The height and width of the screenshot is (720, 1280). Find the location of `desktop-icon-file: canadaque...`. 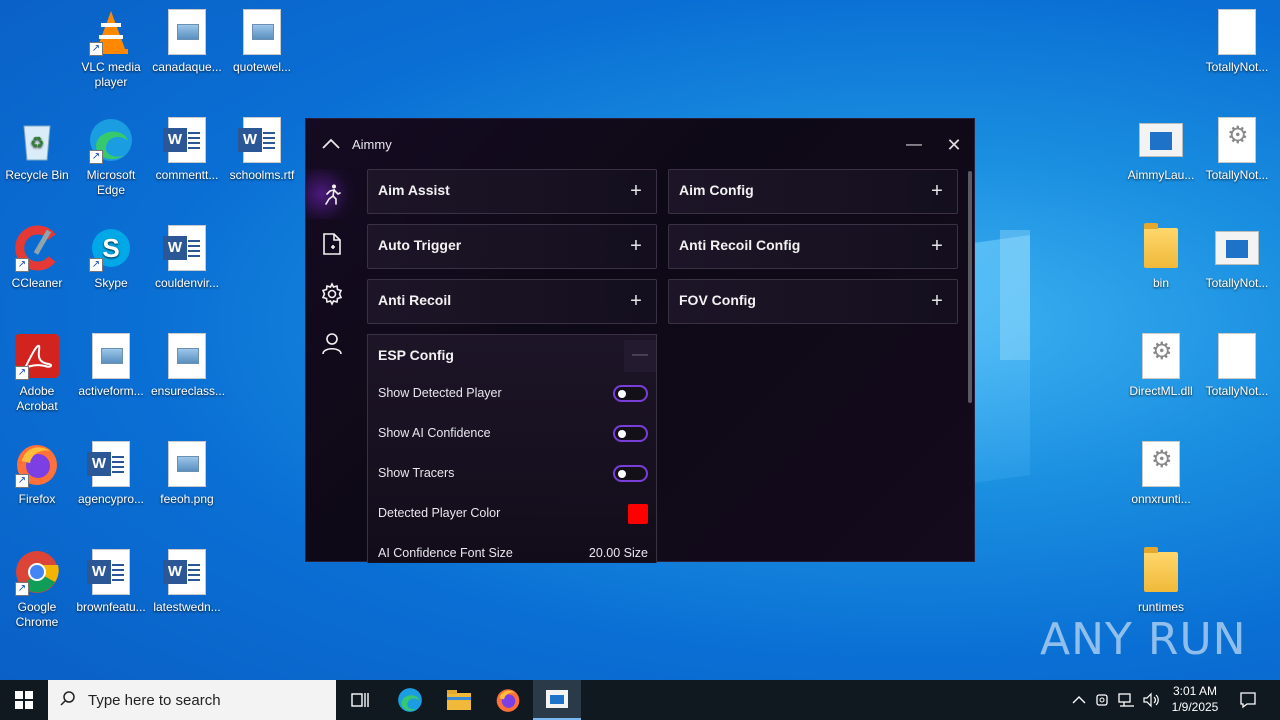

desktop-icon-file: canadaque... is located at coordinates (187, 41).